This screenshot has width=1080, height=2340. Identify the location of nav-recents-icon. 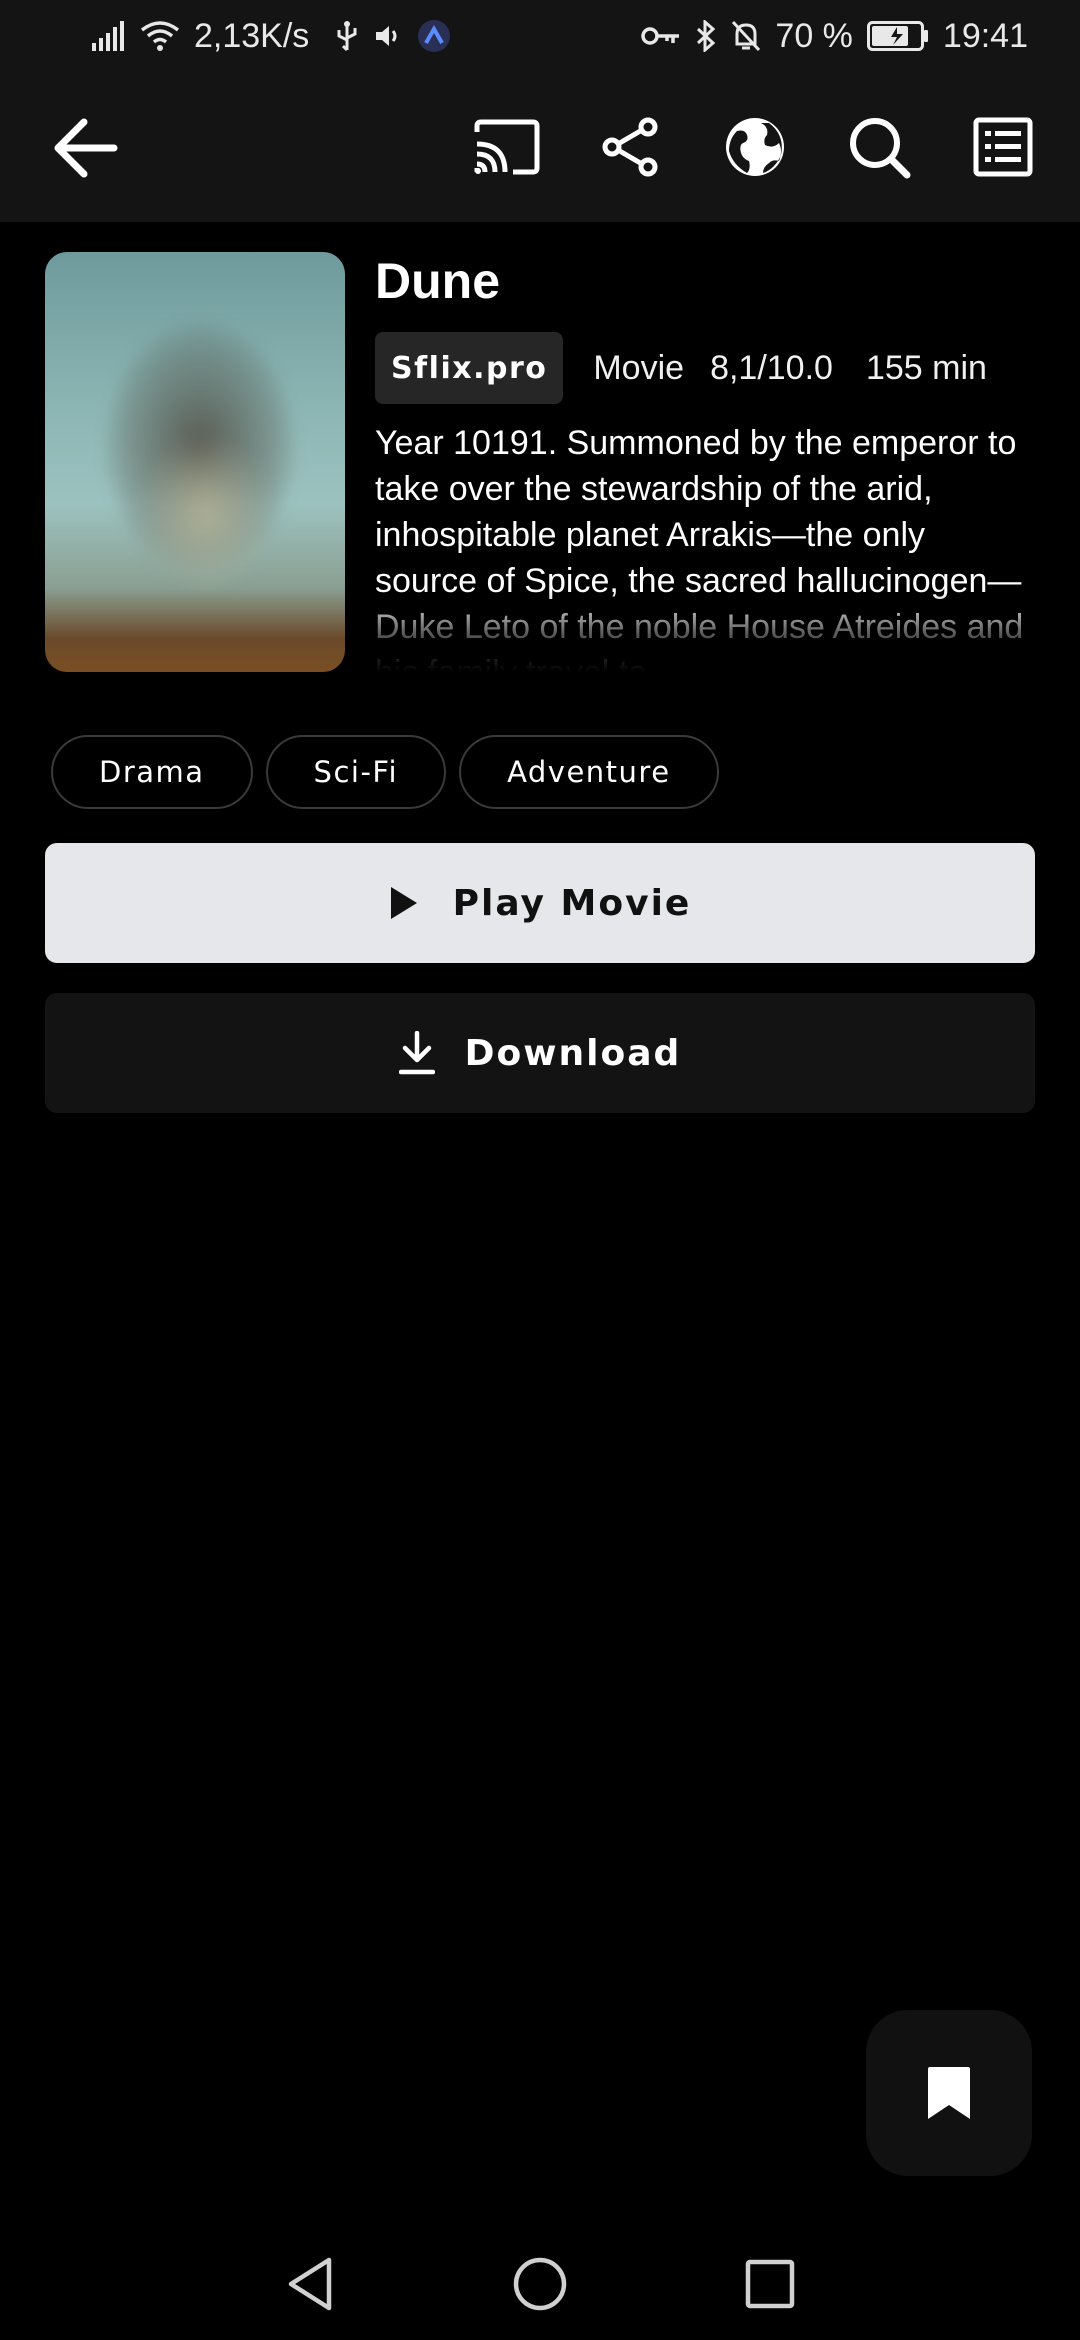
(770, 2284).